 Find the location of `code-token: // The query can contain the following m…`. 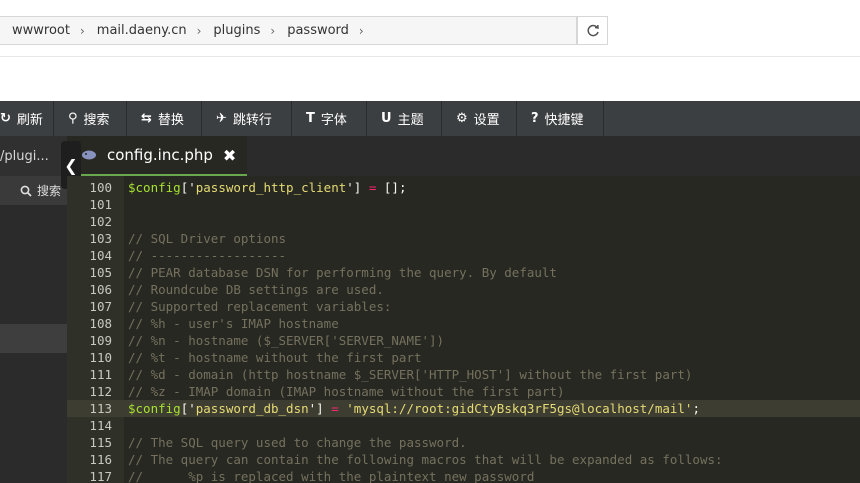

code-token: // The query can contain the following m… is located at coordinates (425, 459).